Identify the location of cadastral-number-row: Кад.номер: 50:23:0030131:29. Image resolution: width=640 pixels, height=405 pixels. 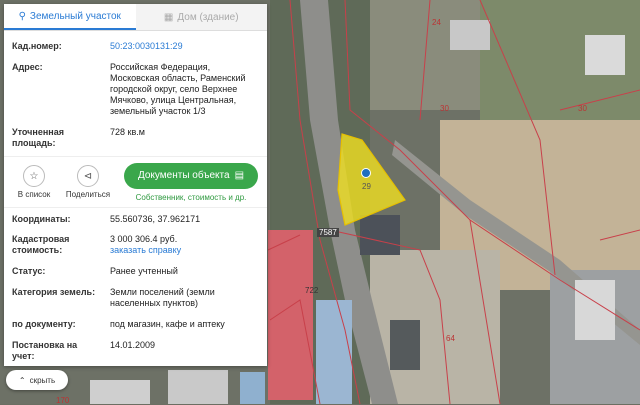
(135, 46).